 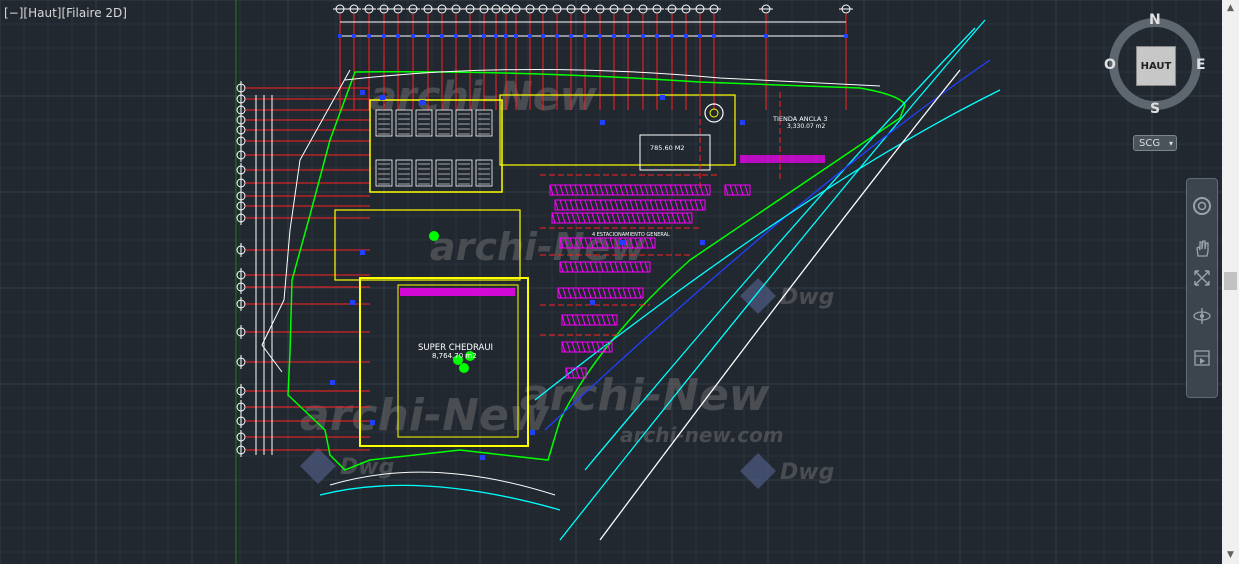 I want to click on scroll-up-arrow-icon: ▲, so click(x=1230, y=8).